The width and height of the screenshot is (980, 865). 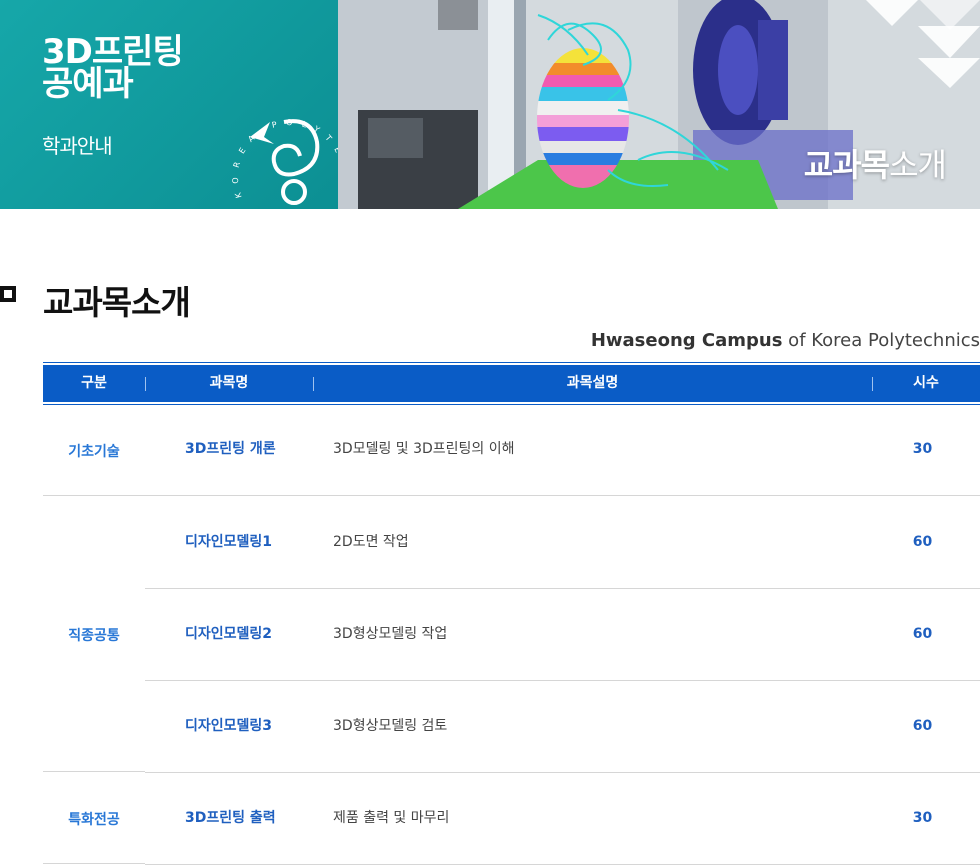 What do you see at coordinates (229, 726) in the screenshot?
I see `subject-name: 디자인모델링3` at bounding box center [229, 726].